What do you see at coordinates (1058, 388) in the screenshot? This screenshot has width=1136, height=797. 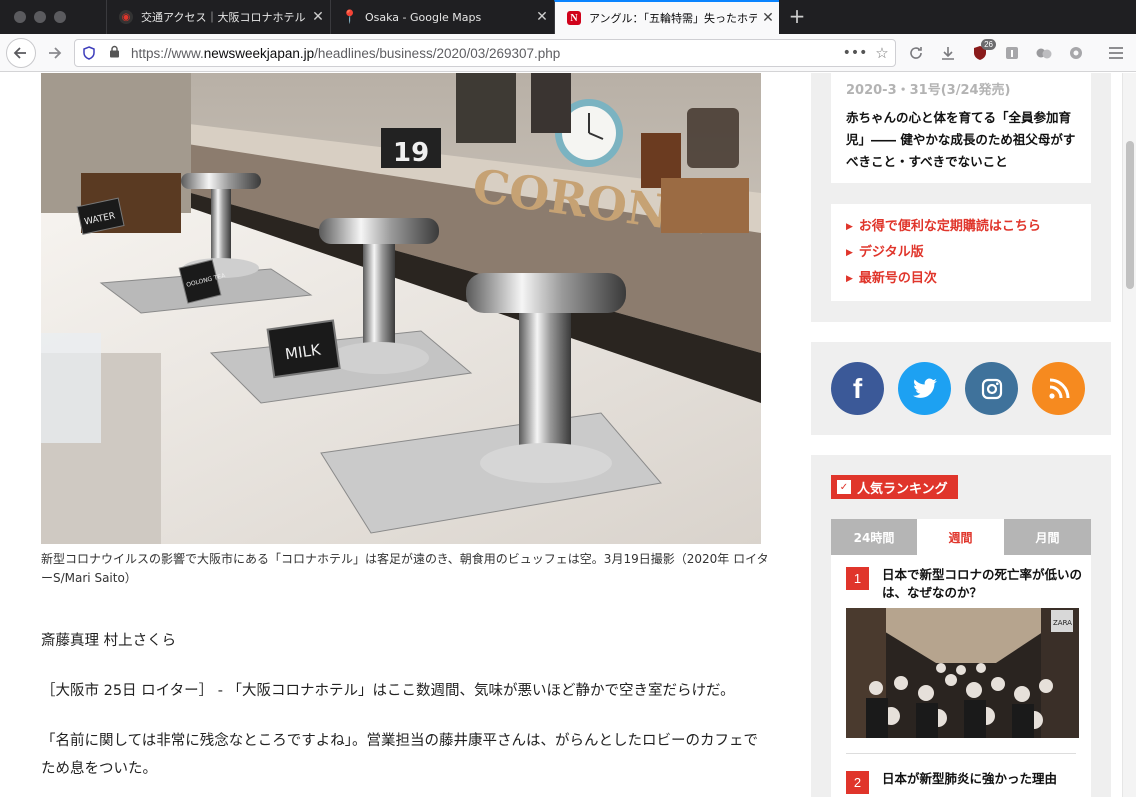 I see `rss-icon` at bounding box center [1058, 388].